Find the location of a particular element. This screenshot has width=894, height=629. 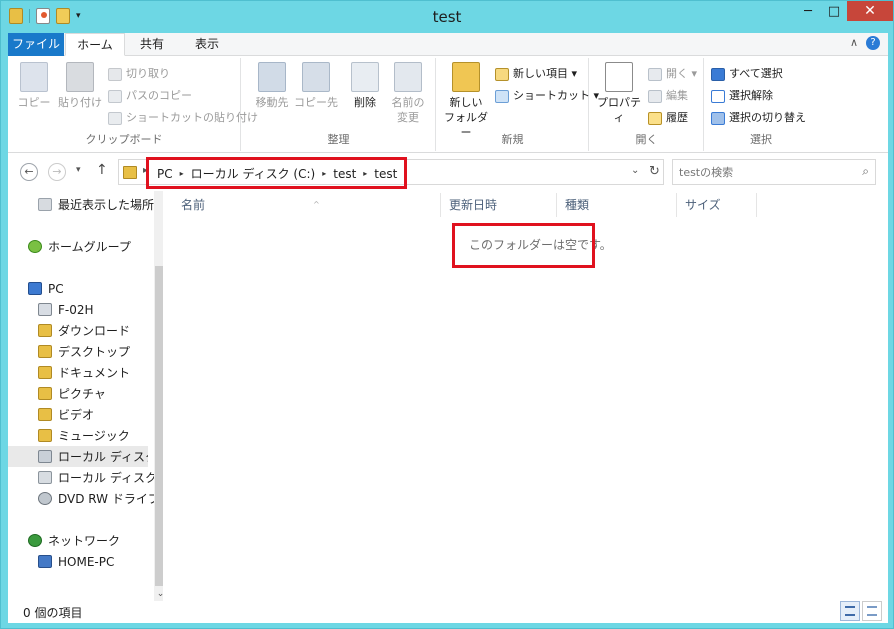

column-header-label: 更新日時 is located at coordinates (473, 205).